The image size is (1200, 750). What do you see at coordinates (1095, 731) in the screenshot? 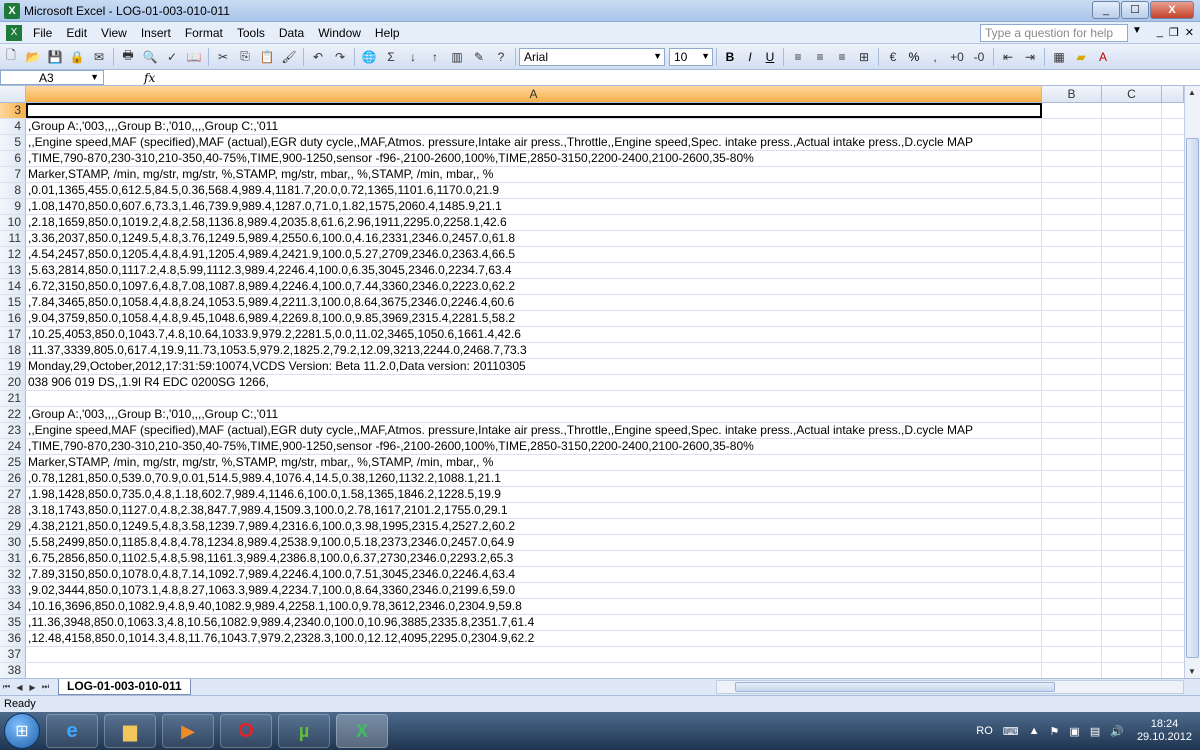
I see `network-icon: ▤` at bounding box center [1095, 731].